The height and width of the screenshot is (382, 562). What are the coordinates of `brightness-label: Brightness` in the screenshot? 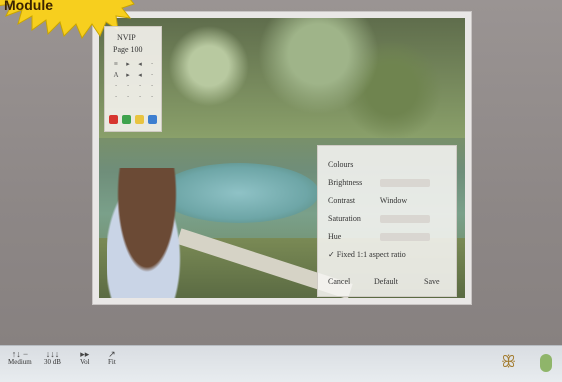 It's located at (345, 182).